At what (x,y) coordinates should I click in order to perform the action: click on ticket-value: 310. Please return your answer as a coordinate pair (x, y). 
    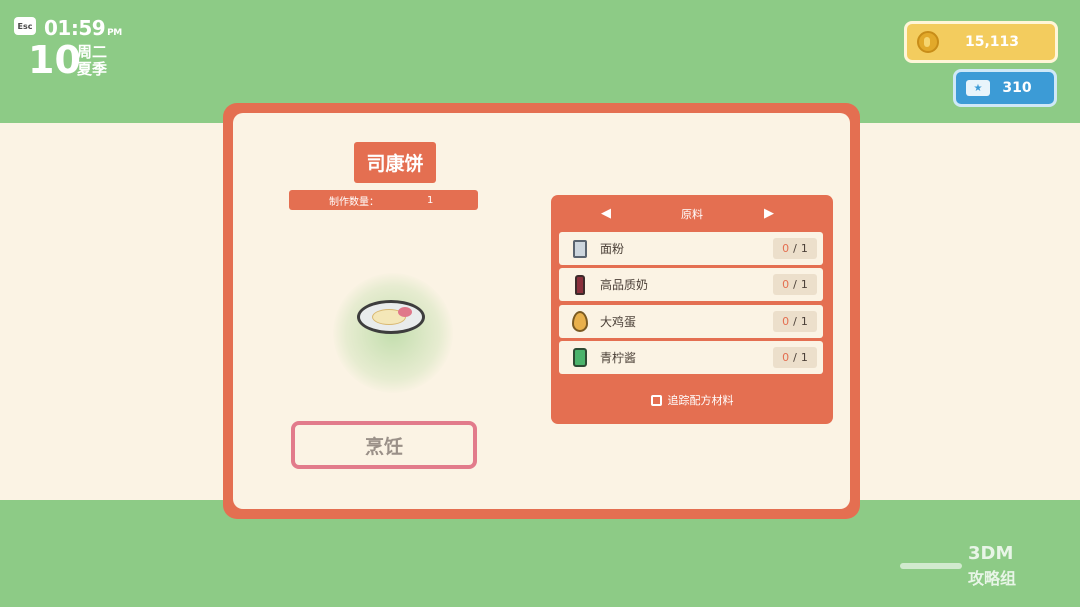
    Looking at the image, I should click on (1017, 88).